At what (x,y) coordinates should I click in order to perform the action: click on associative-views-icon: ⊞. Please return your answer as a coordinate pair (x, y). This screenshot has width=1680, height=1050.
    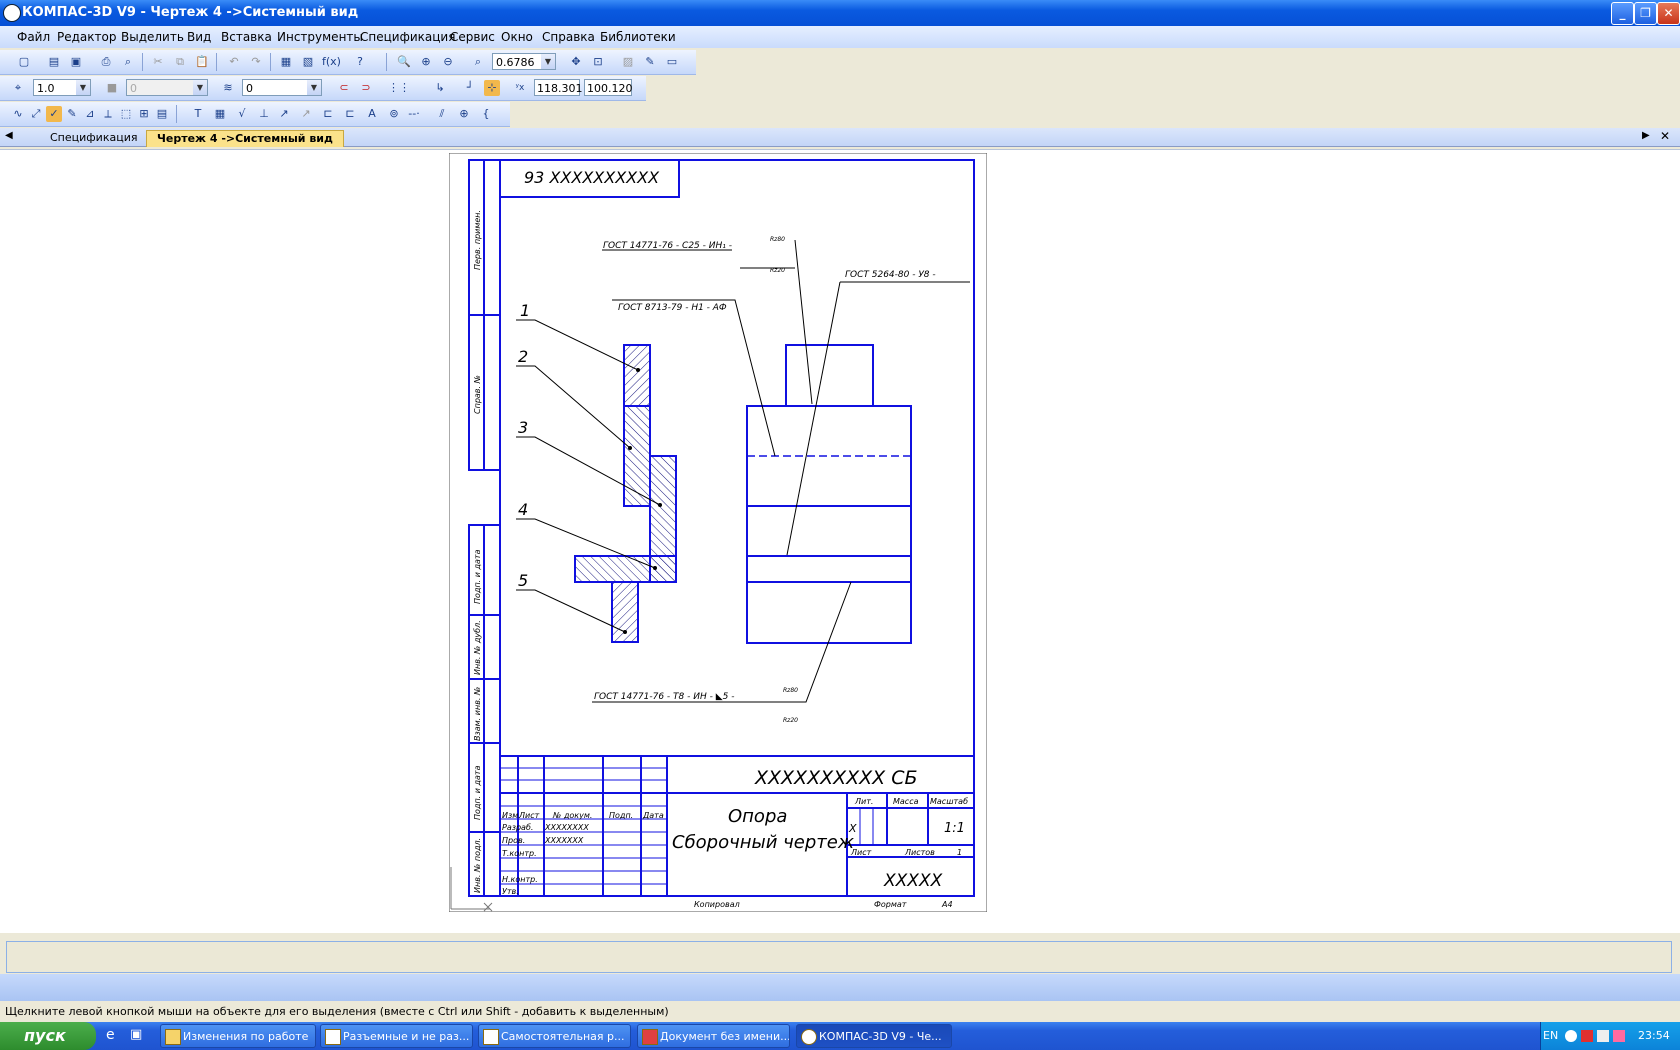
    Looking at the image, I should click on (144, 114).